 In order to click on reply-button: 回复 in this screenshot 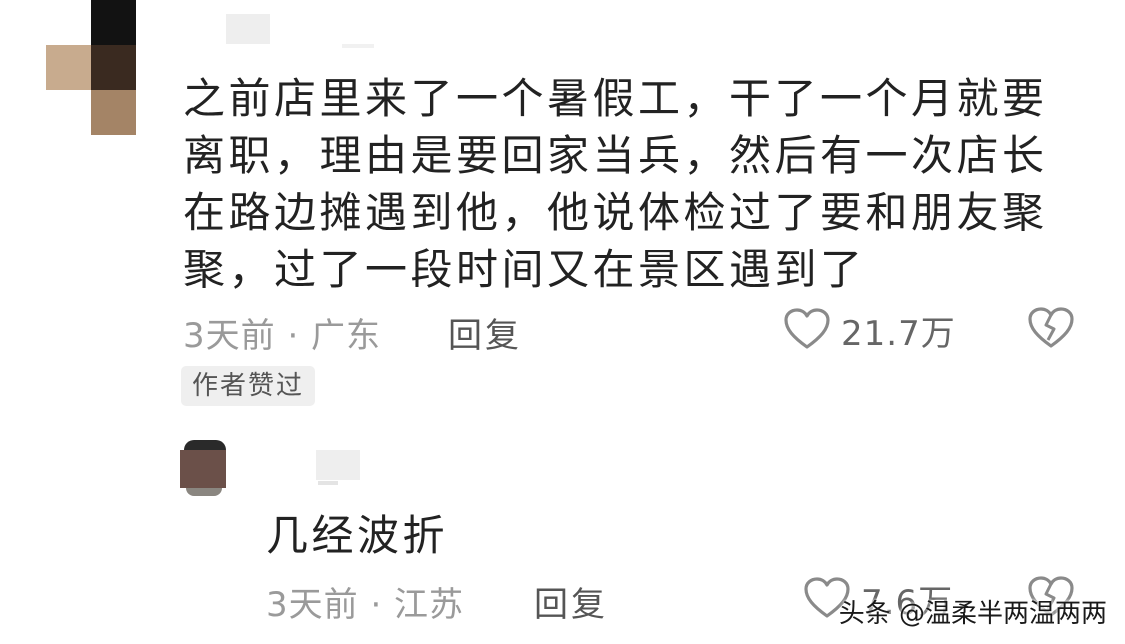, I will do `click(485, 332)`.